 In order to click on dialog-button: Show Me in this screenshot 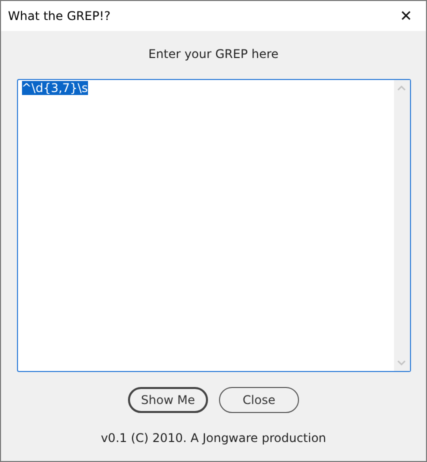, I will do `click(168, 400)`.